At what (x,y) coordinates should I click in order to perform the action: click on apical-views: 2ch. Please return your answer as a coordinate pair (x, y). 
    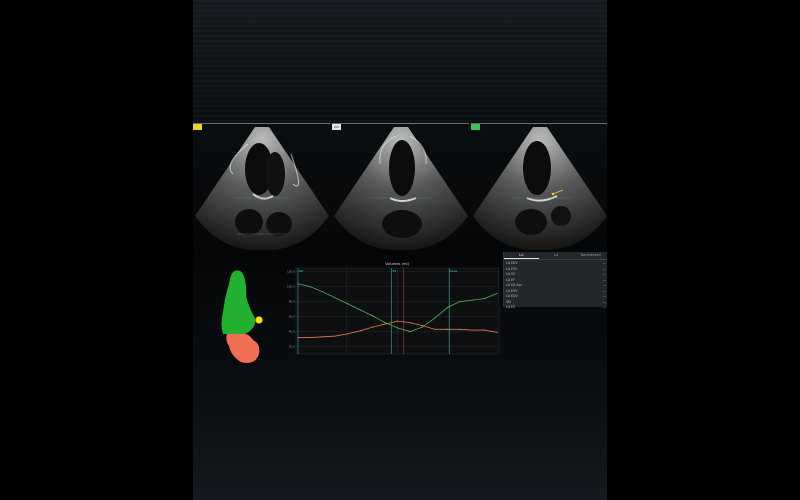
    Looking at the image, I should click on (400, 188).